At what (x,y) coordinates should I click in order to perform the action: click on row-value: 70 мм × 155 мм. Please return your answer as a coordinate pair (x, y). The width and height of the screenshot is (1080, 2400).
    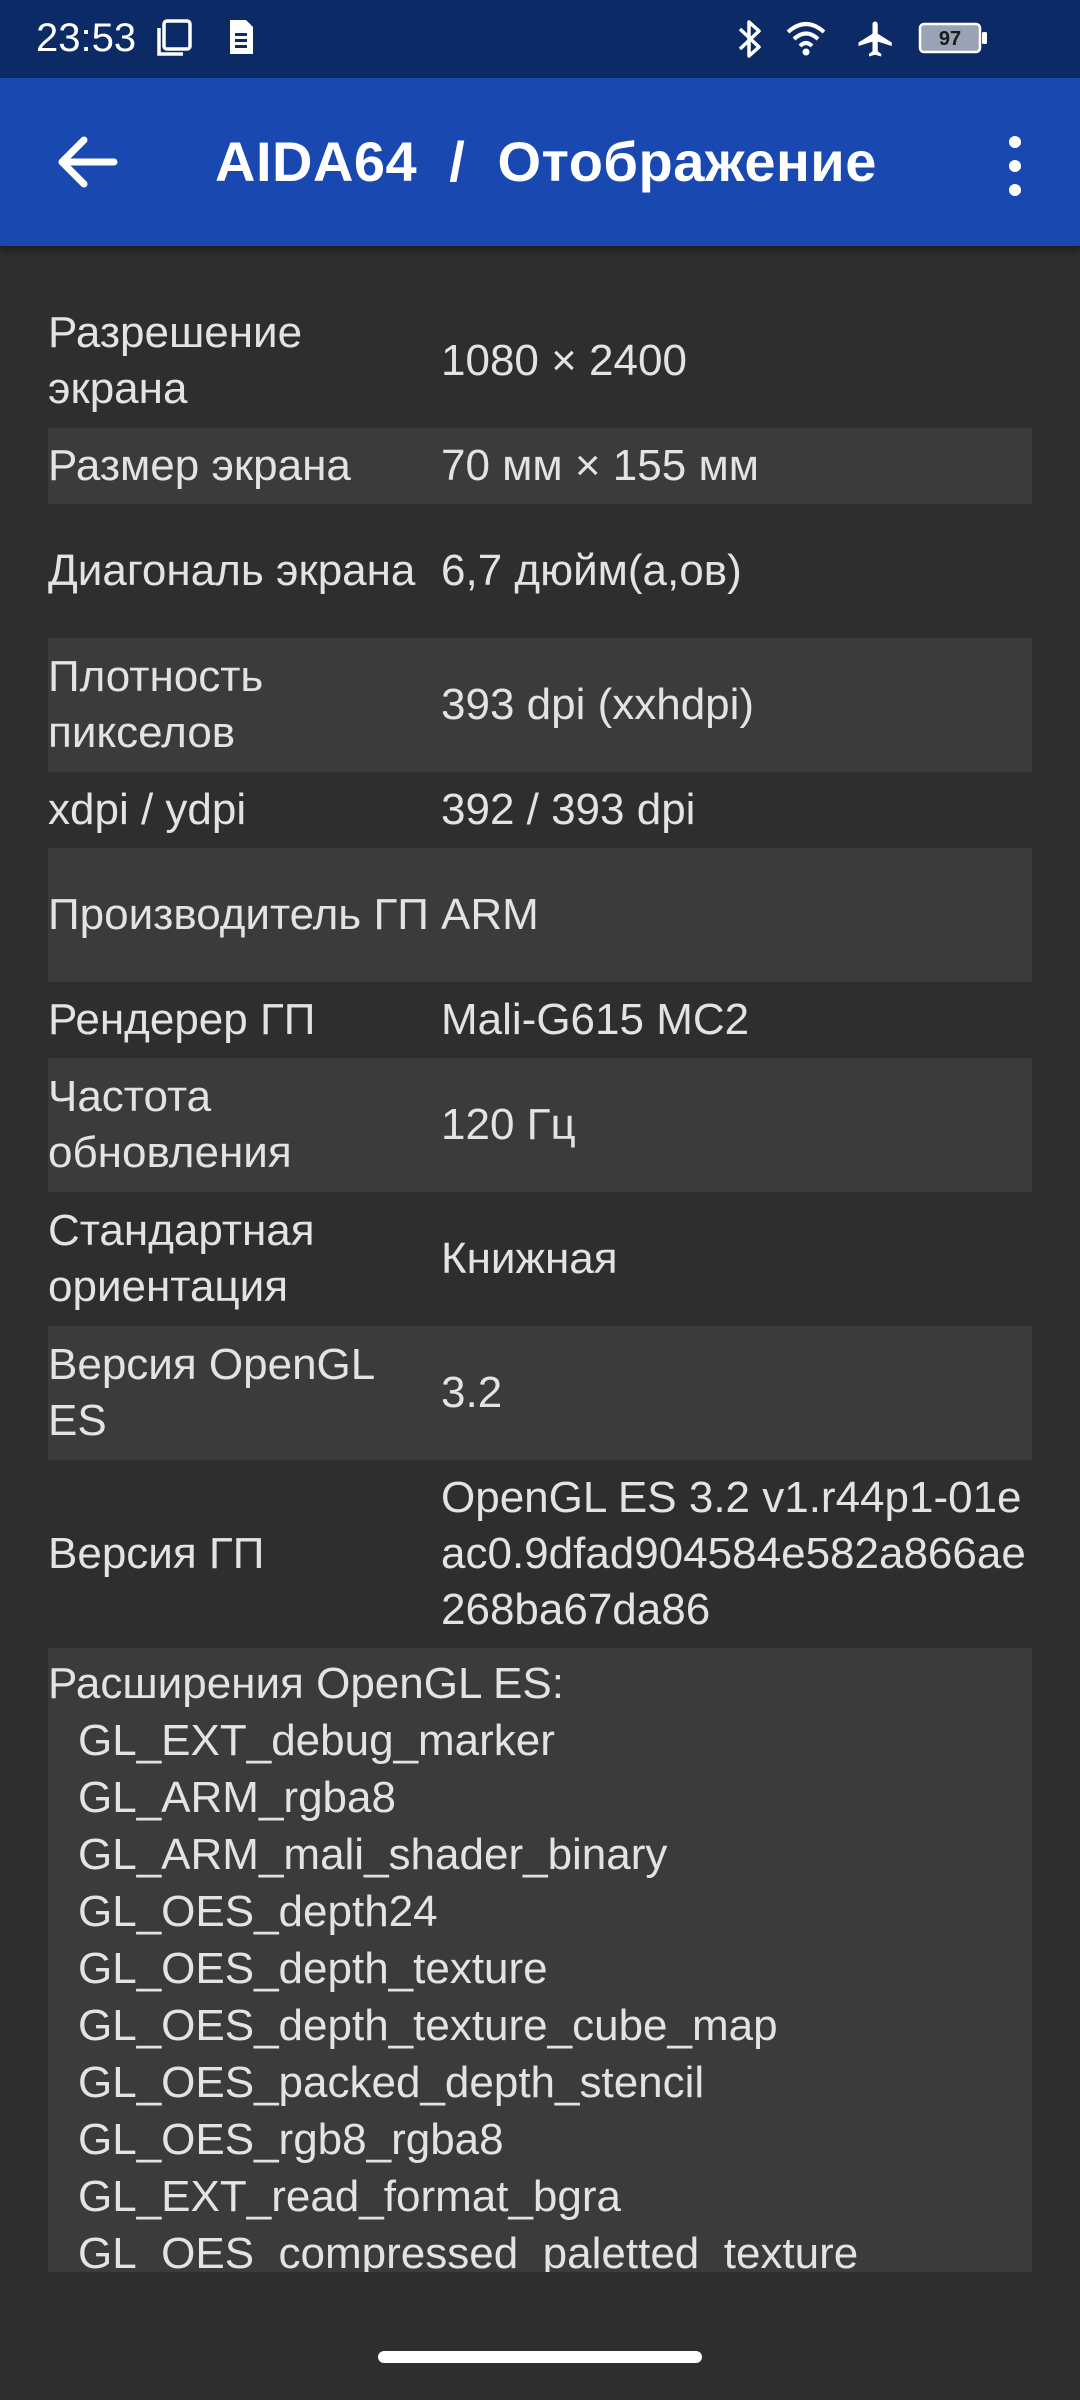
    Looking at the image, I should click on (600, 465).